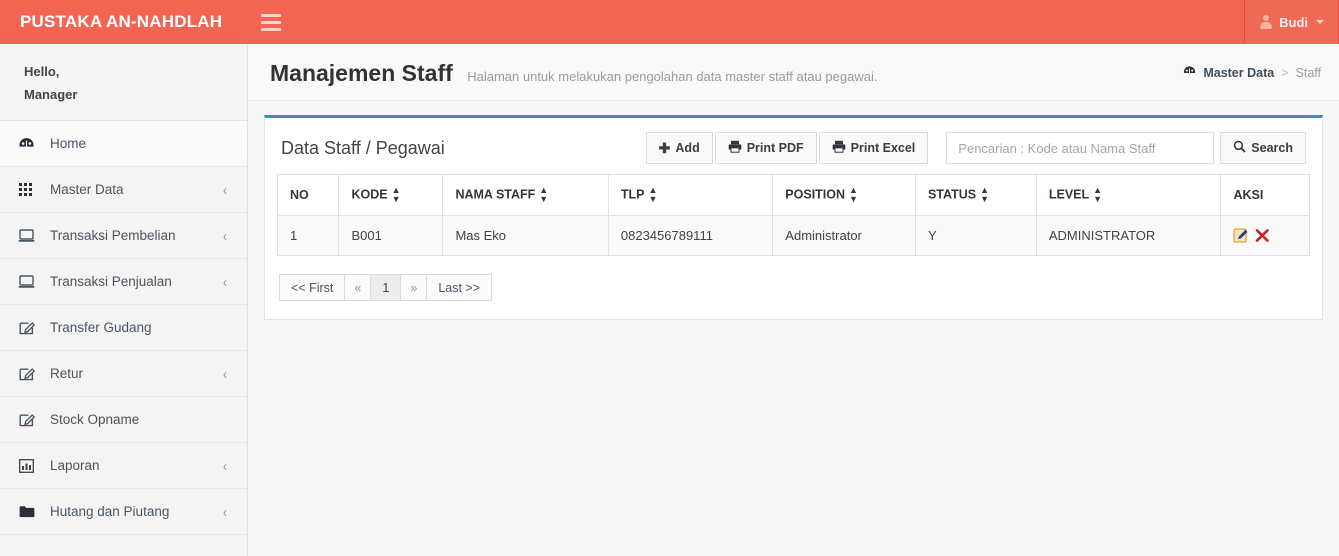  I want to click on delete-icon, so click(1262, 235).